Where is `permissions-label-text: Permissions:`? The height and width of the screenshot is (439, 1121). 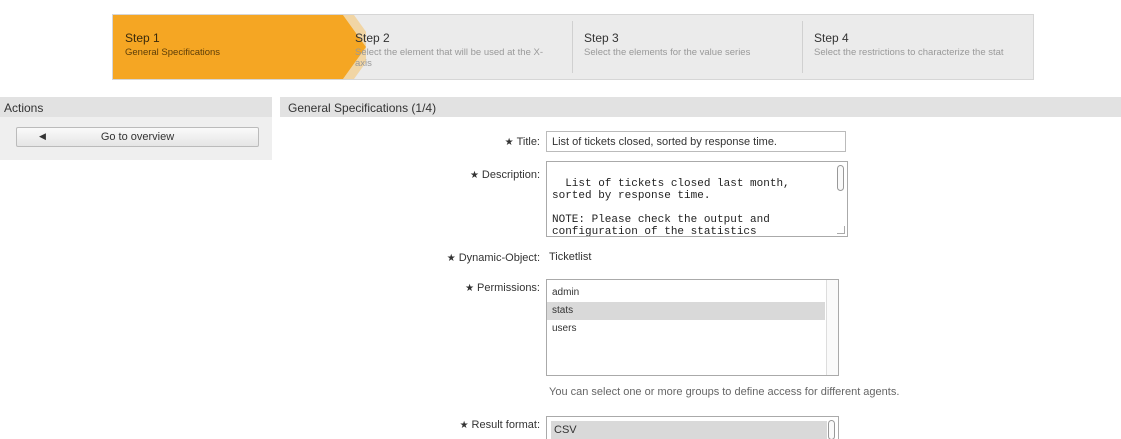
permissions-label-text: Permissions: is located at coordinates (508, 288).